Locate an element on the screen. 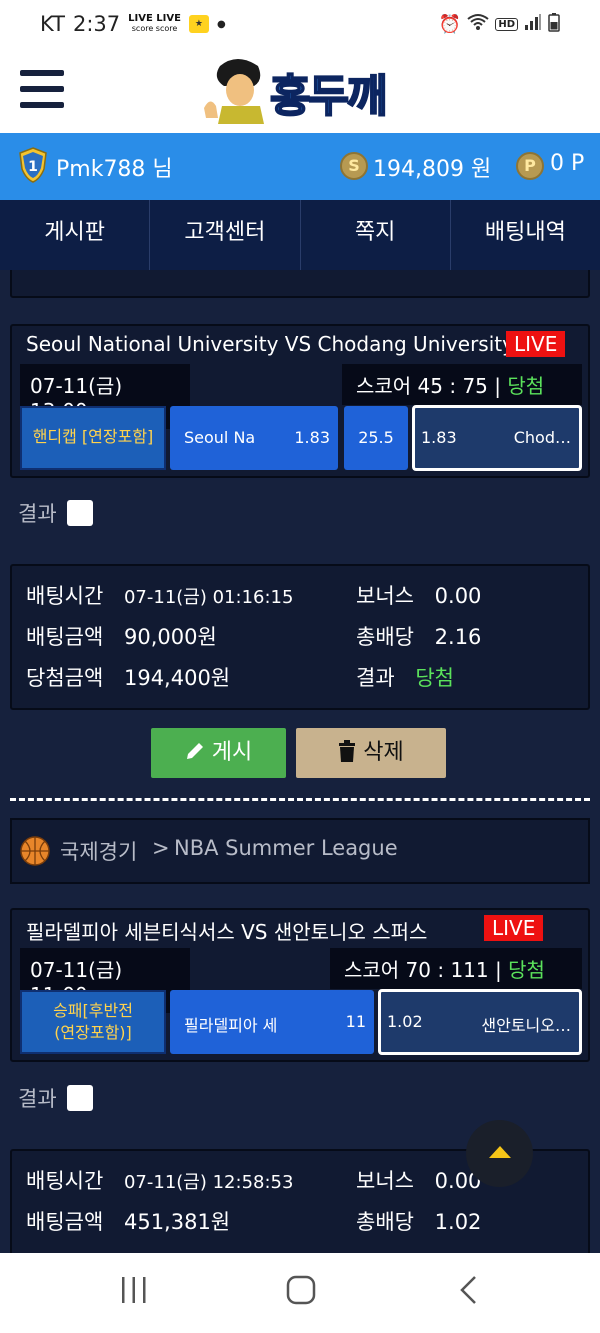 The width and height of the screenshot is (600, 1333). home-odds-button: 필라델피아 세 11 is located at coordinates (272, 1022).